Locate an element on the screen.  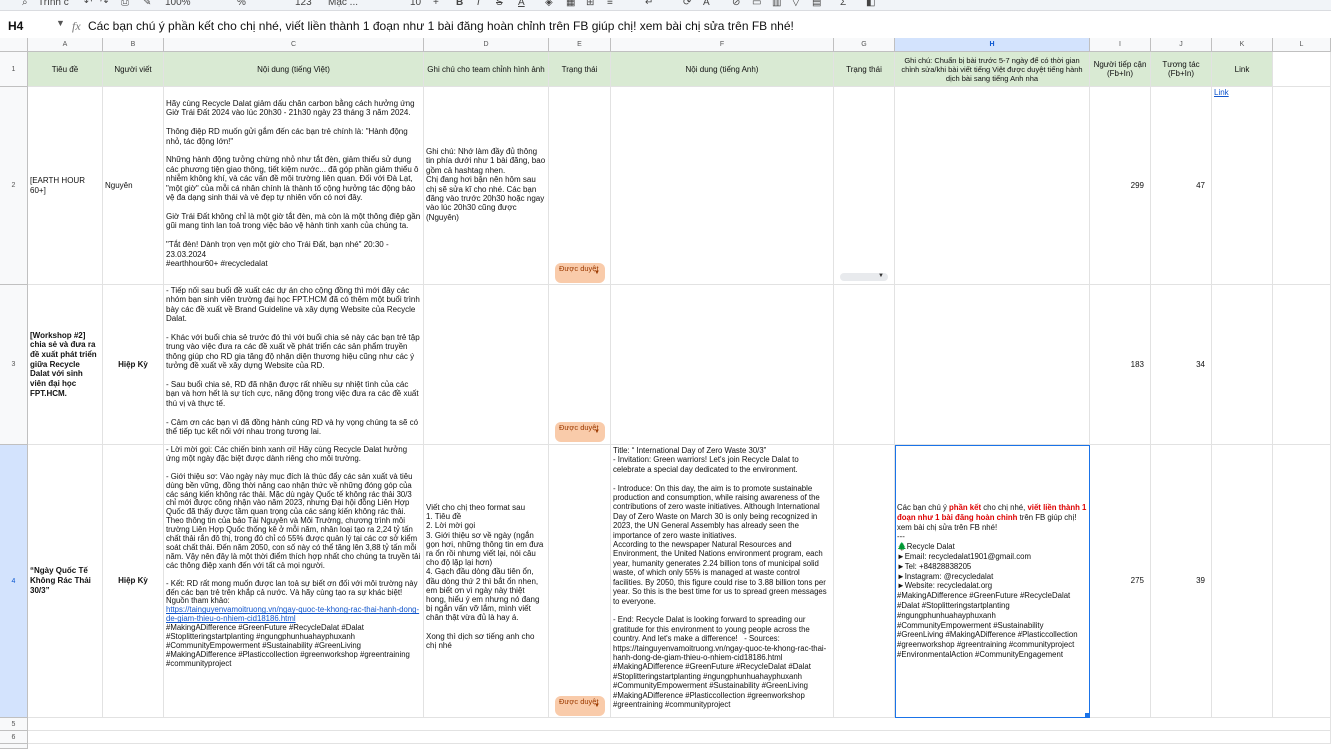
cell-l1 is located at coordinates (1302, 69).